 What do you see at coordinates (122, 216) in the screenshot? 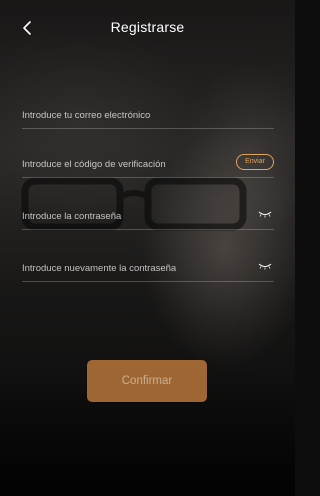
I see `password-field` at bounding box center [122, 216].